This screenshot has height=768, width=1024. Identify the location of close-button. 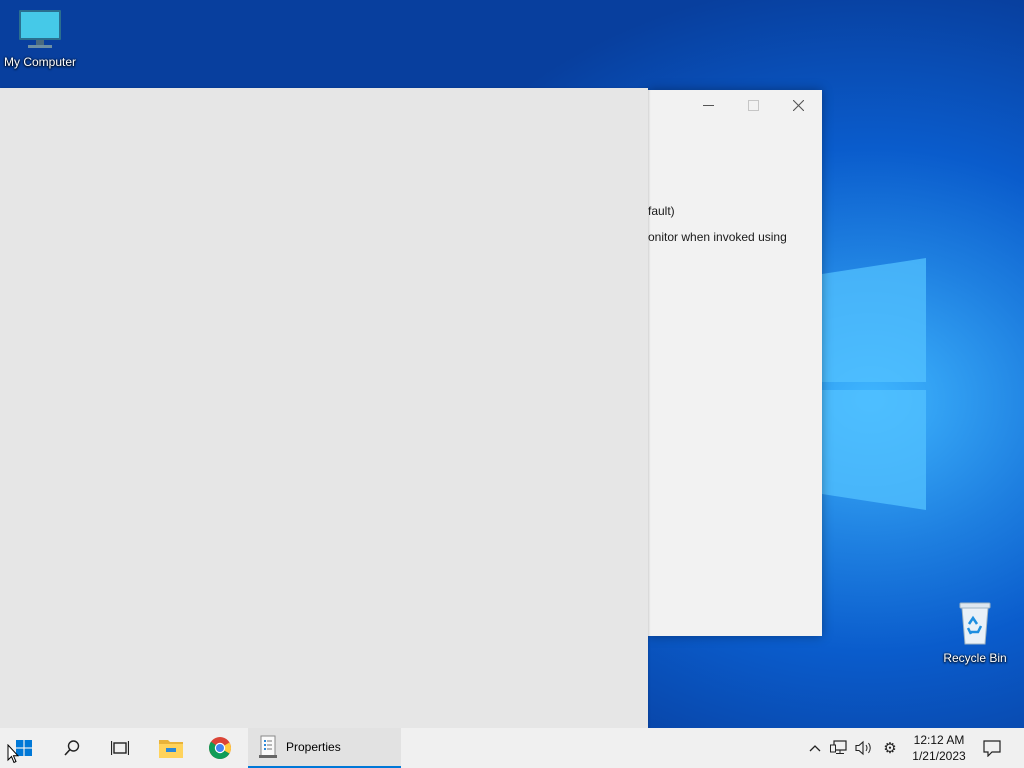
(798, 105).